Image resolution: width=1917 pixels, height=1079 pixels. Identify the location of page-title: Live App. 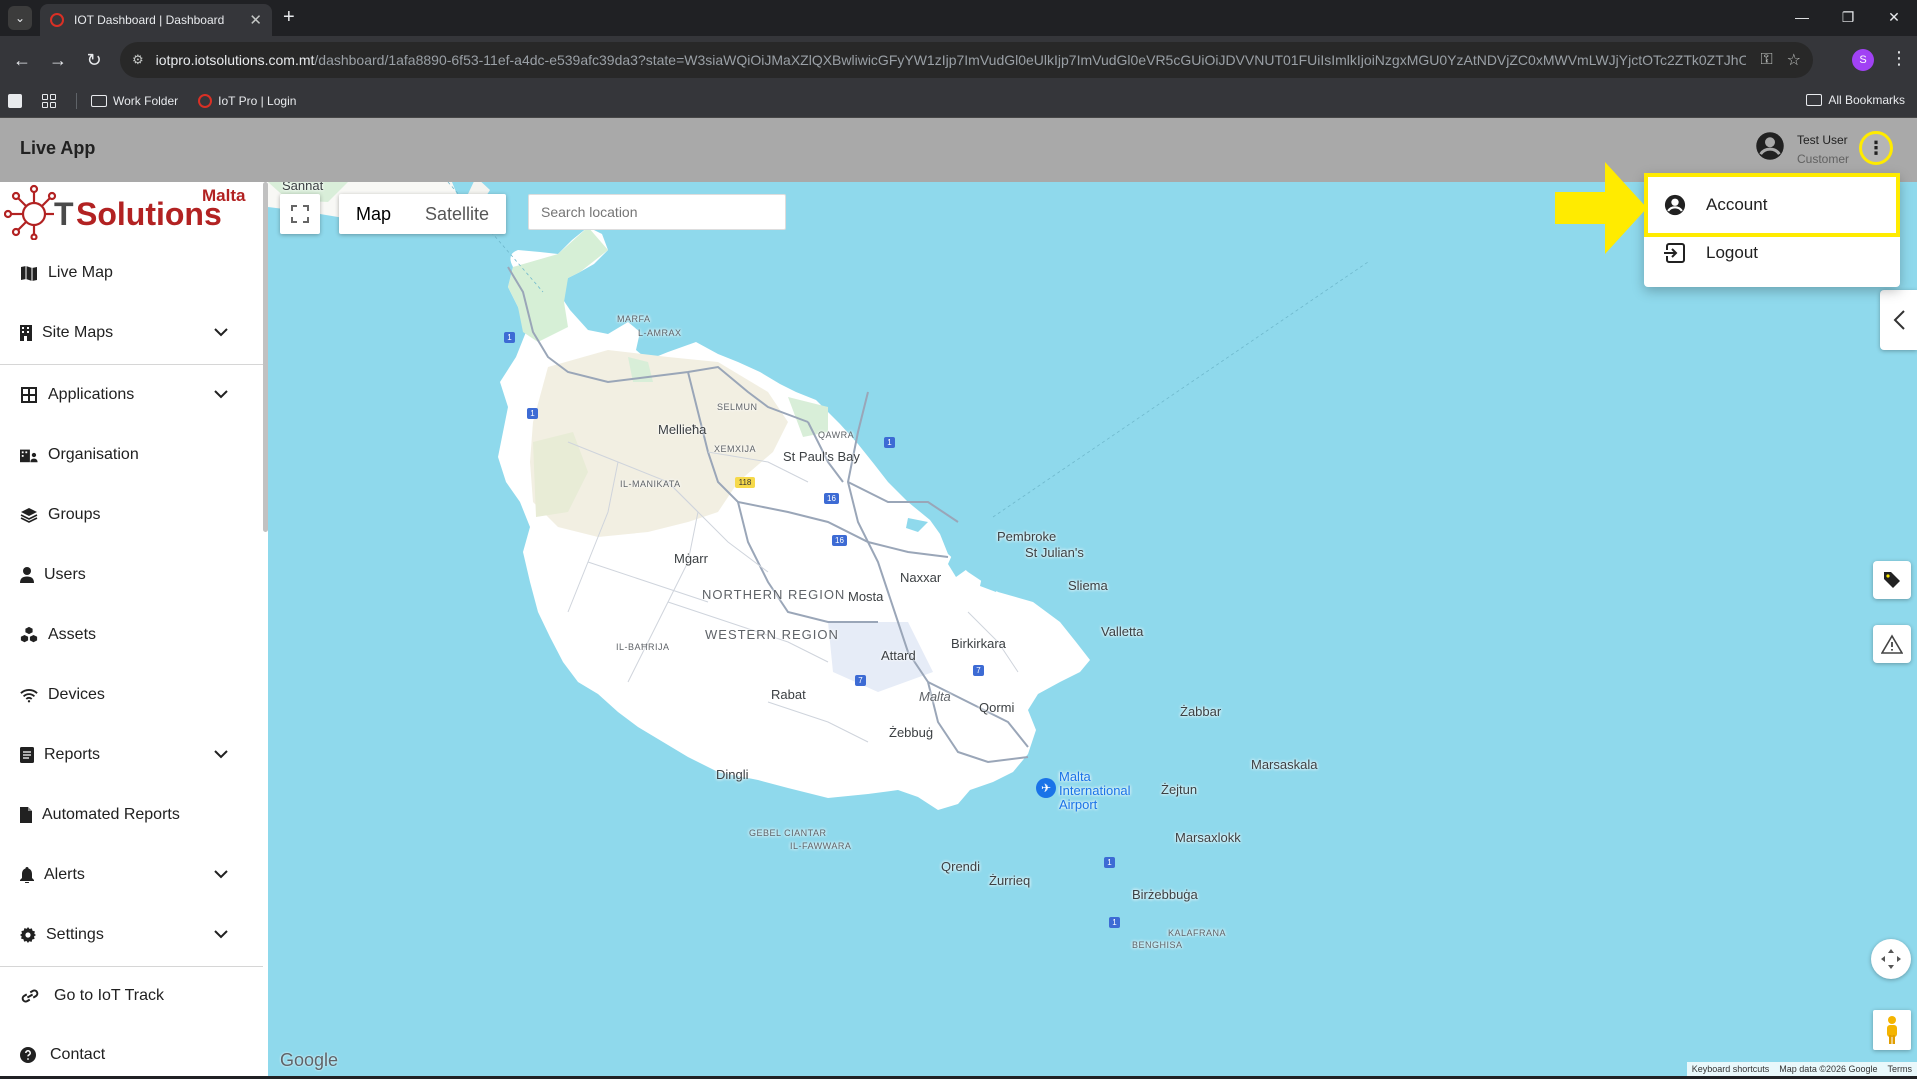
(57, 148).